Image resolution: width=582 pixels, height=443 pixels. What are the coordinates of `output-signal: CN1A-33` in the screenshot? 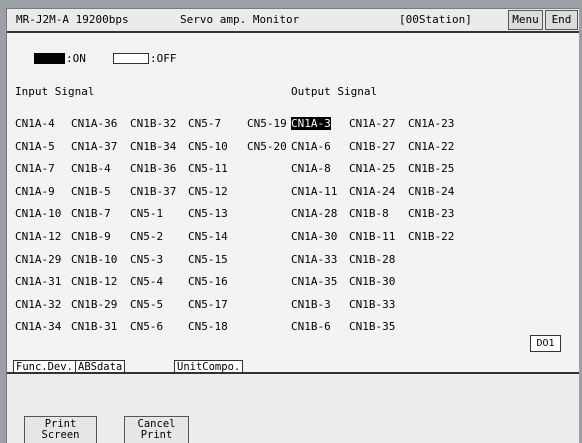 It's located at (314, 259).